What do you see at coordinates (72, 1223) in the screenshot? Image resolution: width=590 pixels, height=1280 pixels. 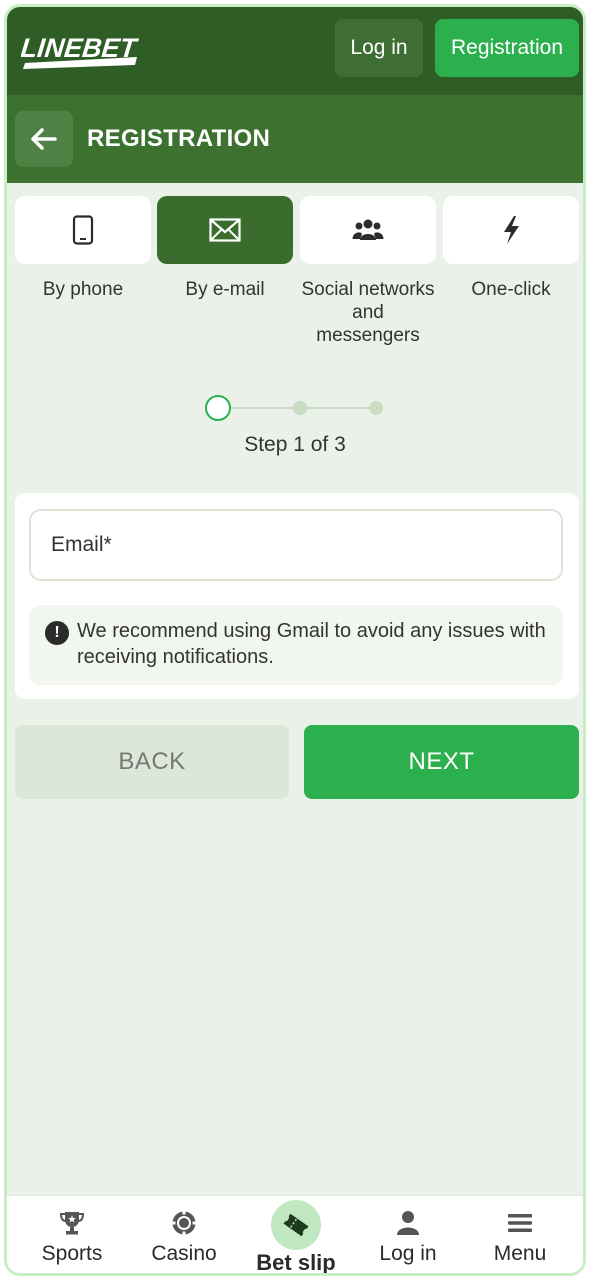 I see `trophy-icon` at bounding box center [72, 1223].